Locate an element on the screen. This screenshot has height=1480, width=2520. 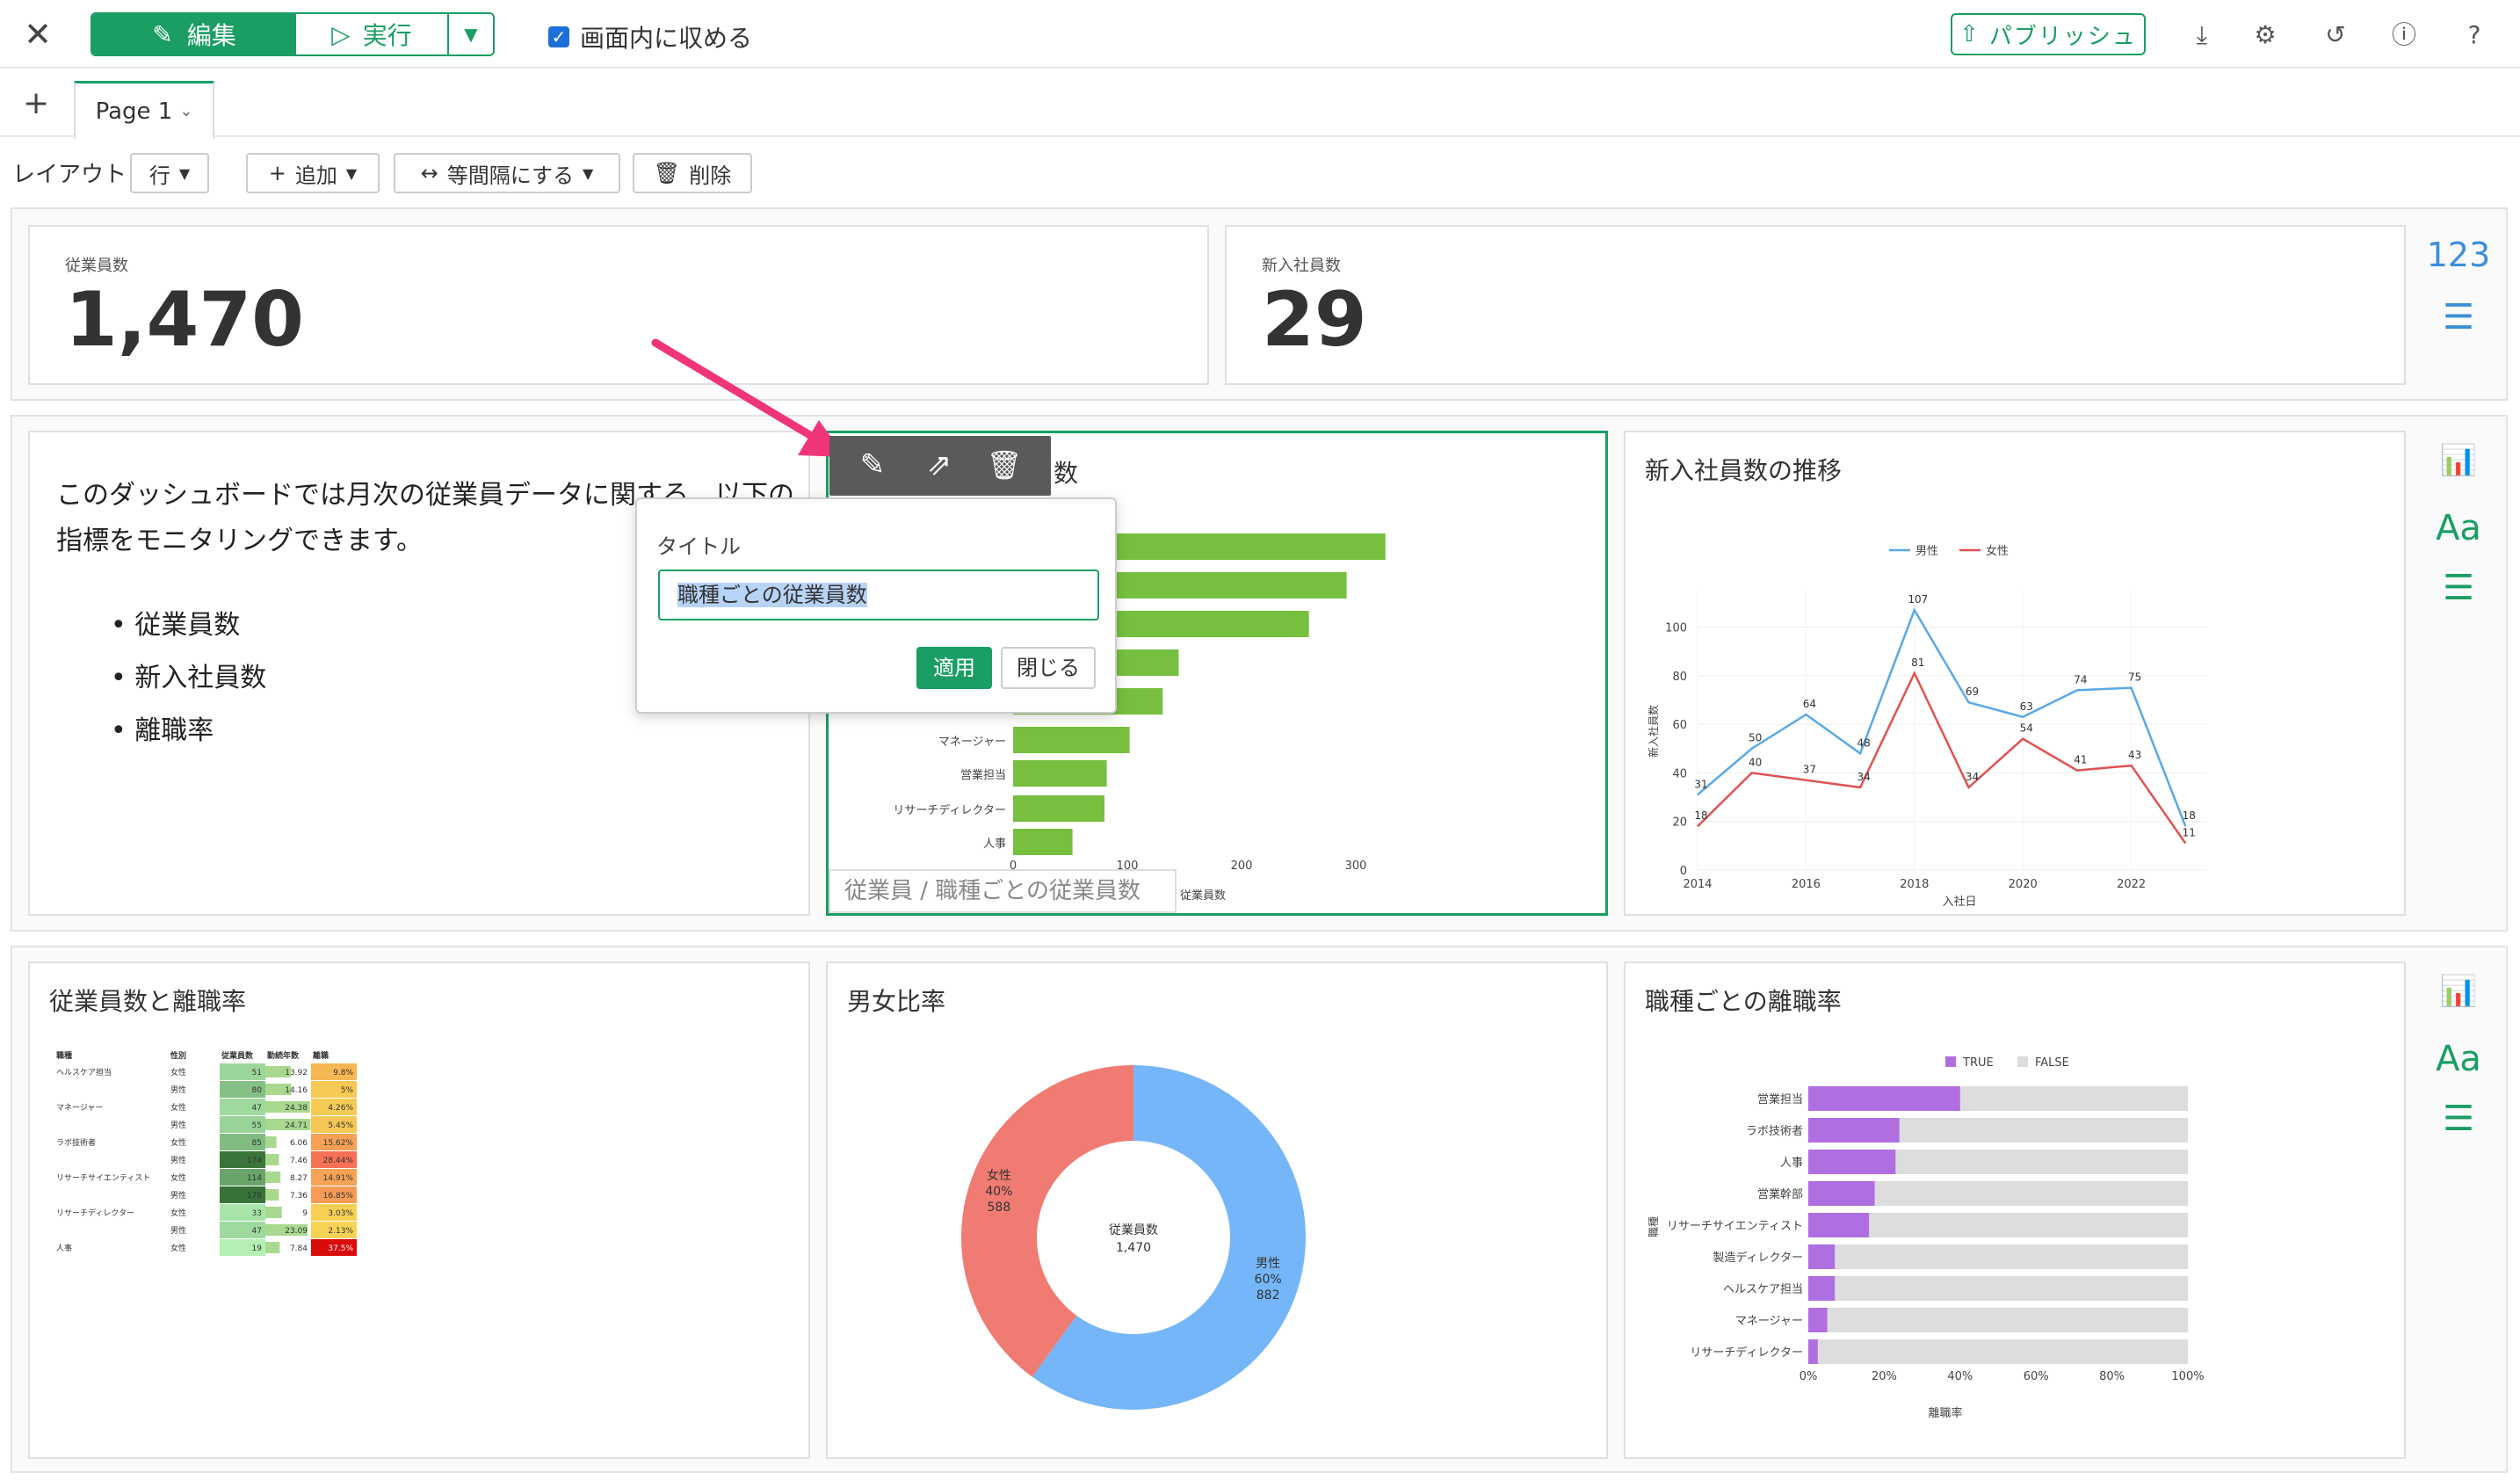
distribute-evenly-button: ↔ 等間隔にする ▼ is located at coordinates (507, 173).